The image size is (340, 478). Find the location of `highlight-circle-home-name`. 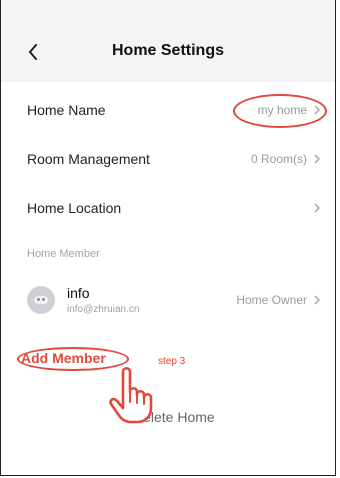

highlight-circle-home-name is located at coordinates (280, 111).